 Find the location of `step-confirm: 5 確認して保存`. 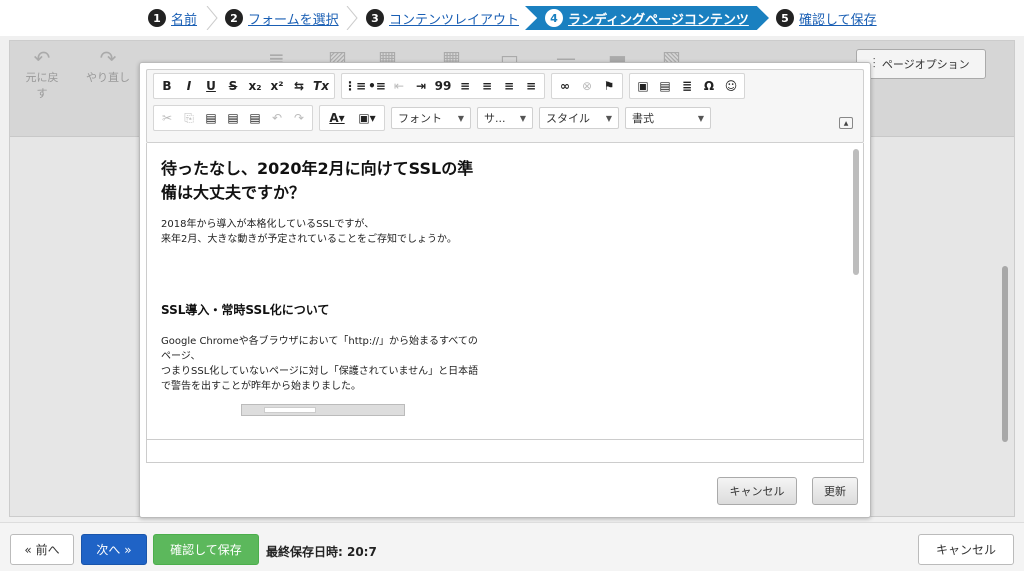

step-confirm: 5 確認して保存 is located at coordinates (826, 18).